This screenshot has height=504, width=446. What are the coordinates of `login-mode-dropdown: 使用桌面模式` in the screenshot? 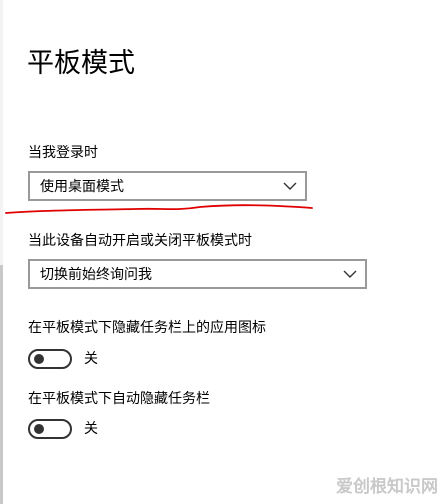 It's located at (167, 186).